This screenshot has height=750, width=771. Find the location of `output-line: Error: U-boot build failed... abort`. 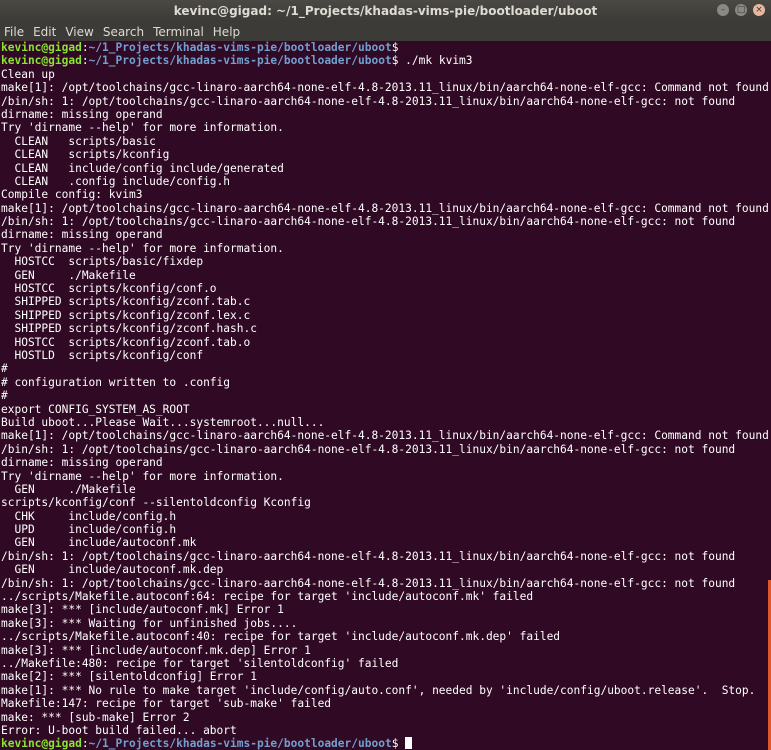

output-line: Error: U-boot build failed... abort is located at coordinates (119, 730).